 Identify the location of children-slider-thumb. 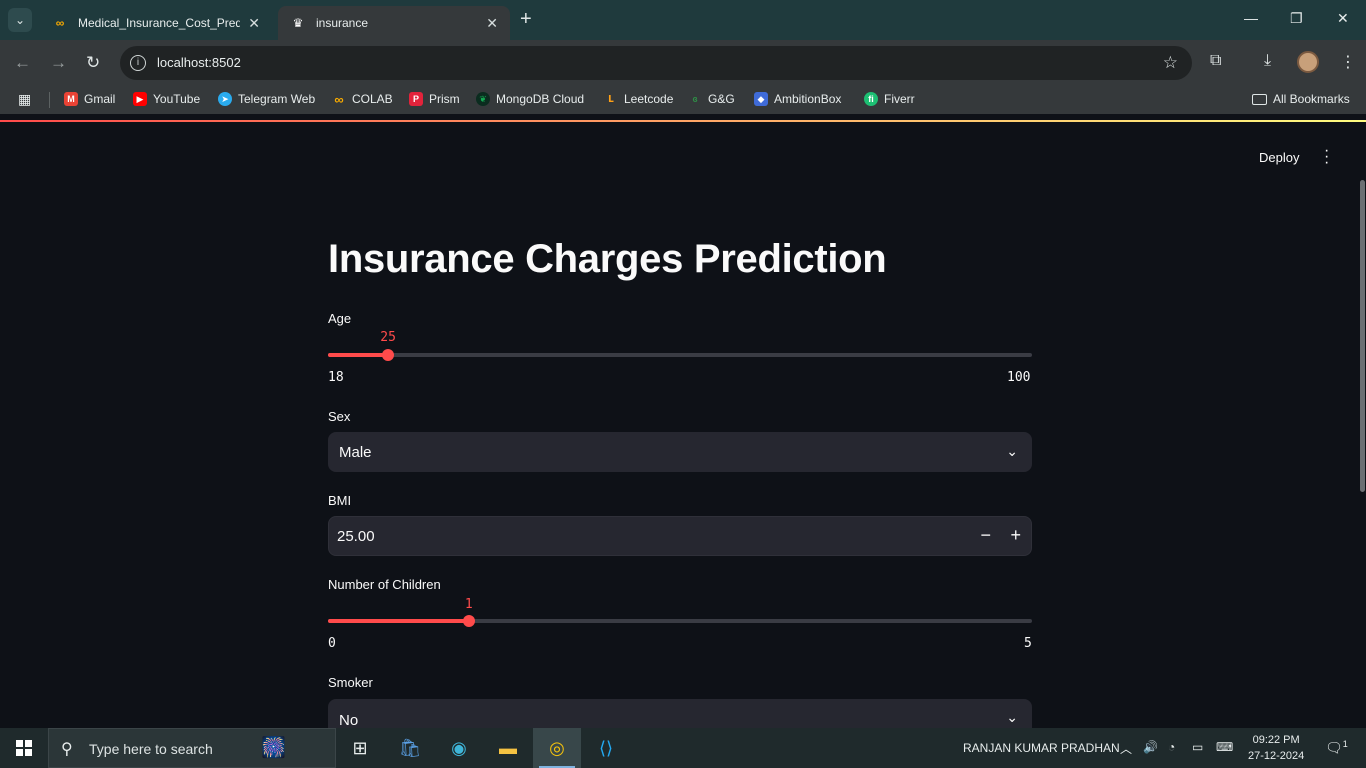
(468, 621).